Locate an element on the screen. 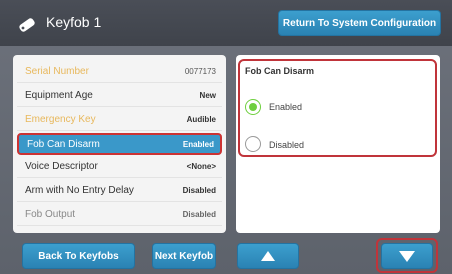  page-title: Keyfob 1 is located at coordinates (74, 22).